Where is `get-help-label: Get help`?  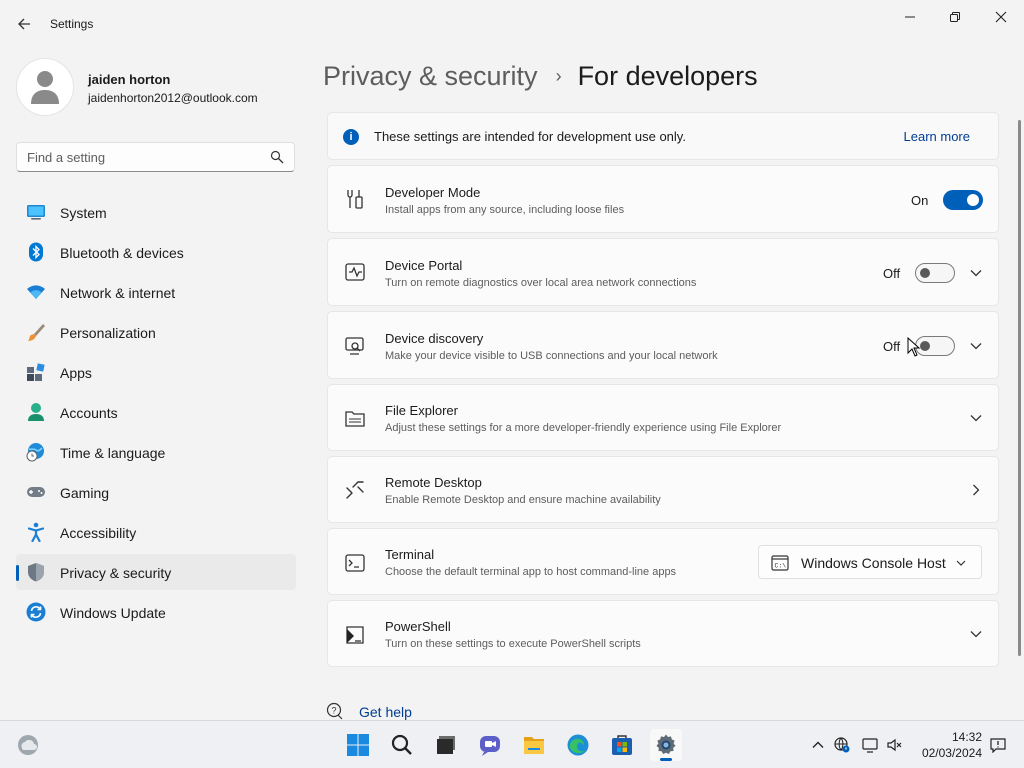
get-help-label: Get help is located at coordinates (385, 712).